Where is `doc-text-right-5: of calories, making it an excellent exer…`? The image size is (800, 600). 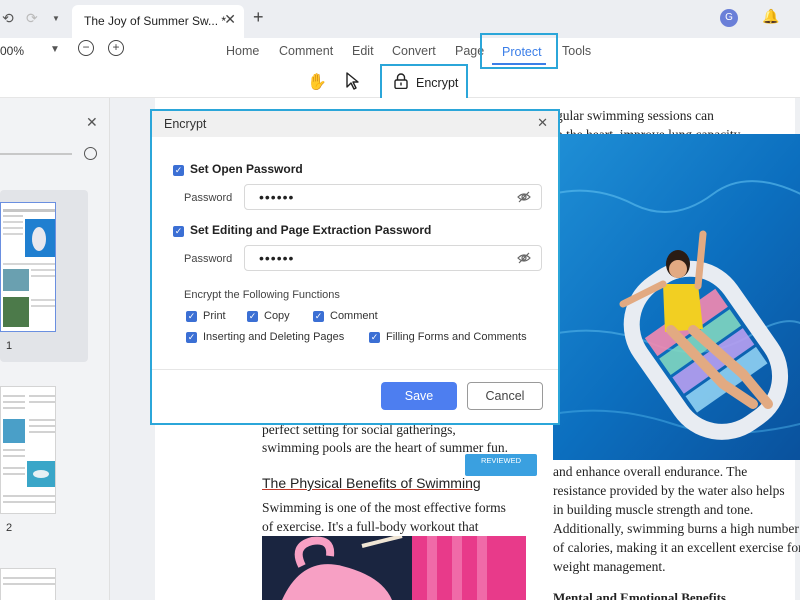
doc-text-right-5: of calories, making it an excellent exer… is located at coordinates (676, 547).